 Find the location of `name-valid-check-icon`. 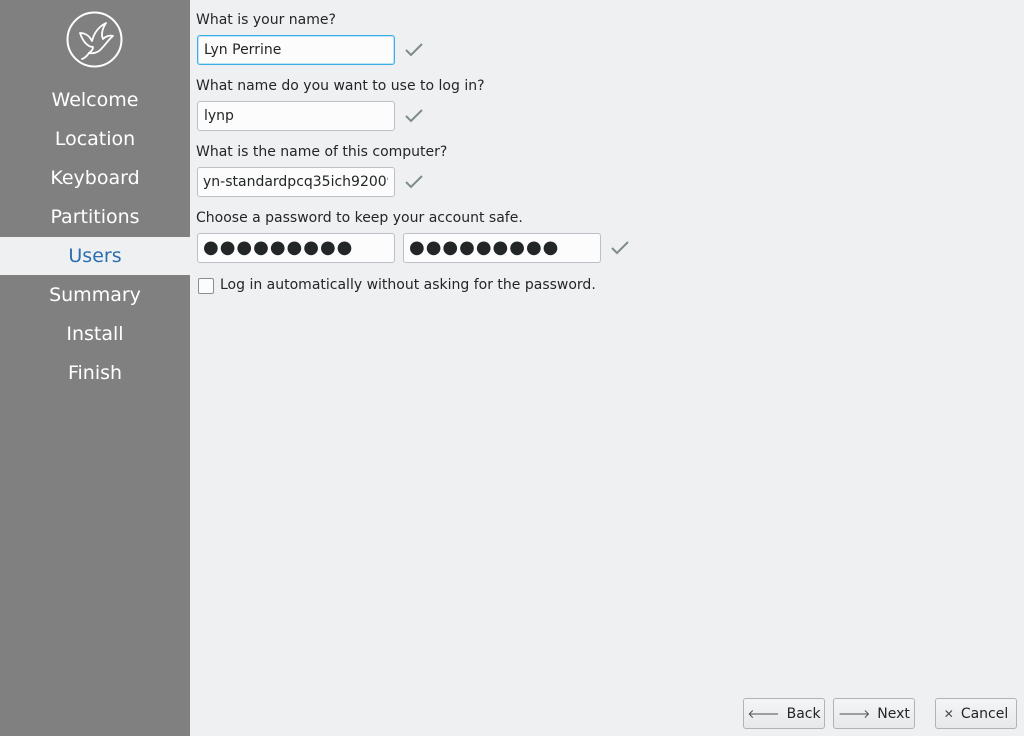

name-valid-check-icon is located at coordinates (414, 50).